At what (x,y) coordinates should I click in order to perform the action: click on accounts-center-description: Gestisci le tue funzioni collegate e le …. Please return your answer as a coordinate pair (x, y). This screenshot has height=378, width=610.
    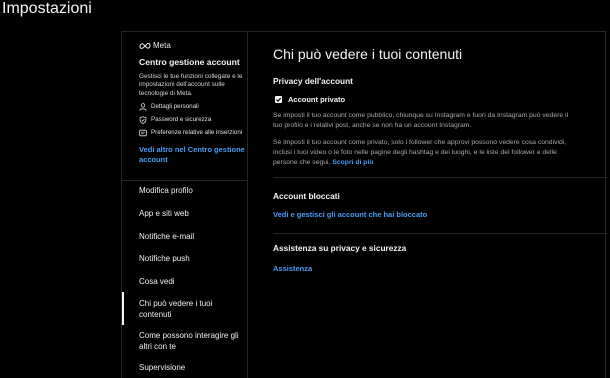
    Looking at the image, I should click on (191, 85).